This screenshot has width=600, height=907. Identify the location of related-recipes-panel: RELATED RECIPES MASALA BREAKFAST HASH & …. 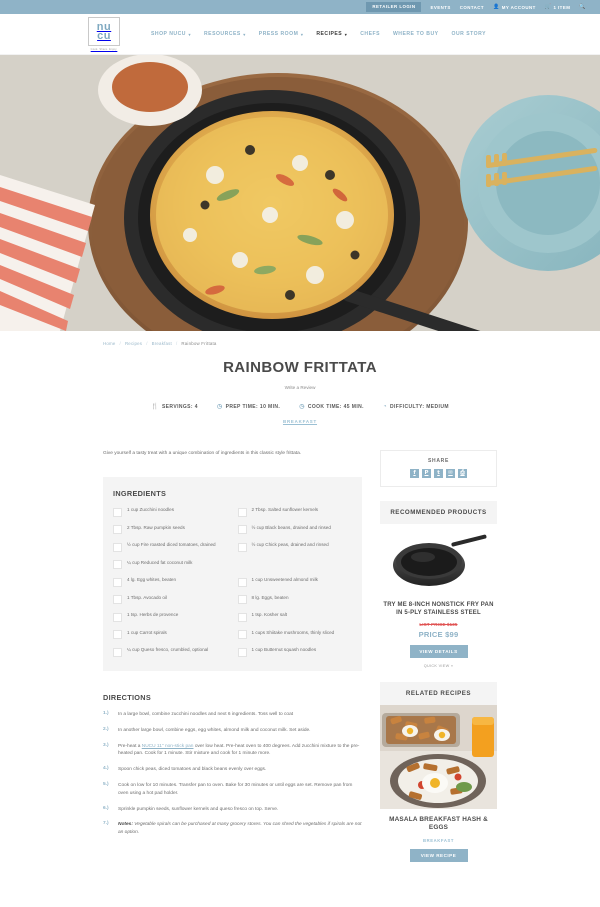
(438, 771).